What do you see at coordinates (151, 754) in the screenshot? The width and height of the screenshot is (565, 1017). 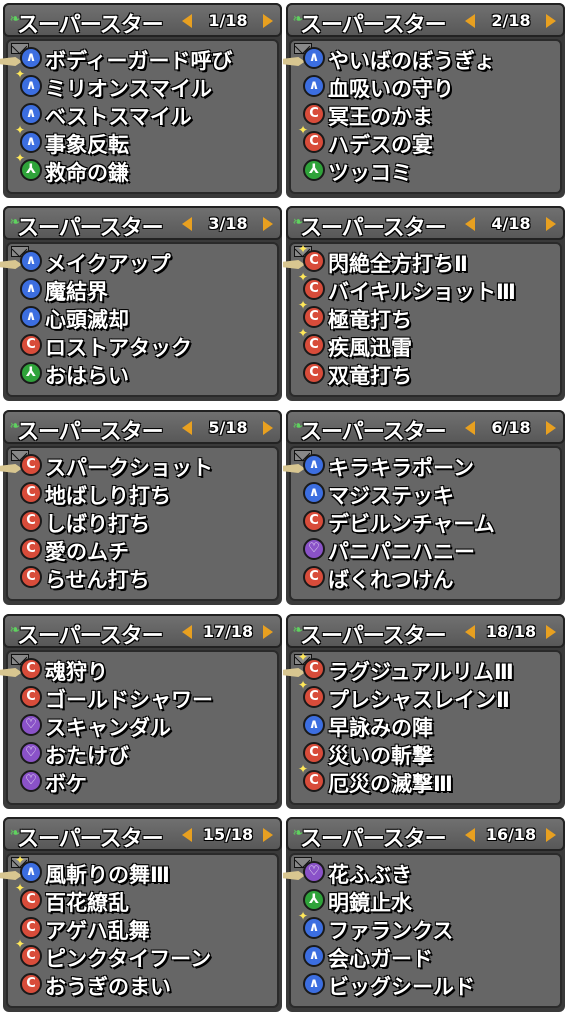 I see `skill-item: ♡ おたけび` at bounding box center [151, 754].